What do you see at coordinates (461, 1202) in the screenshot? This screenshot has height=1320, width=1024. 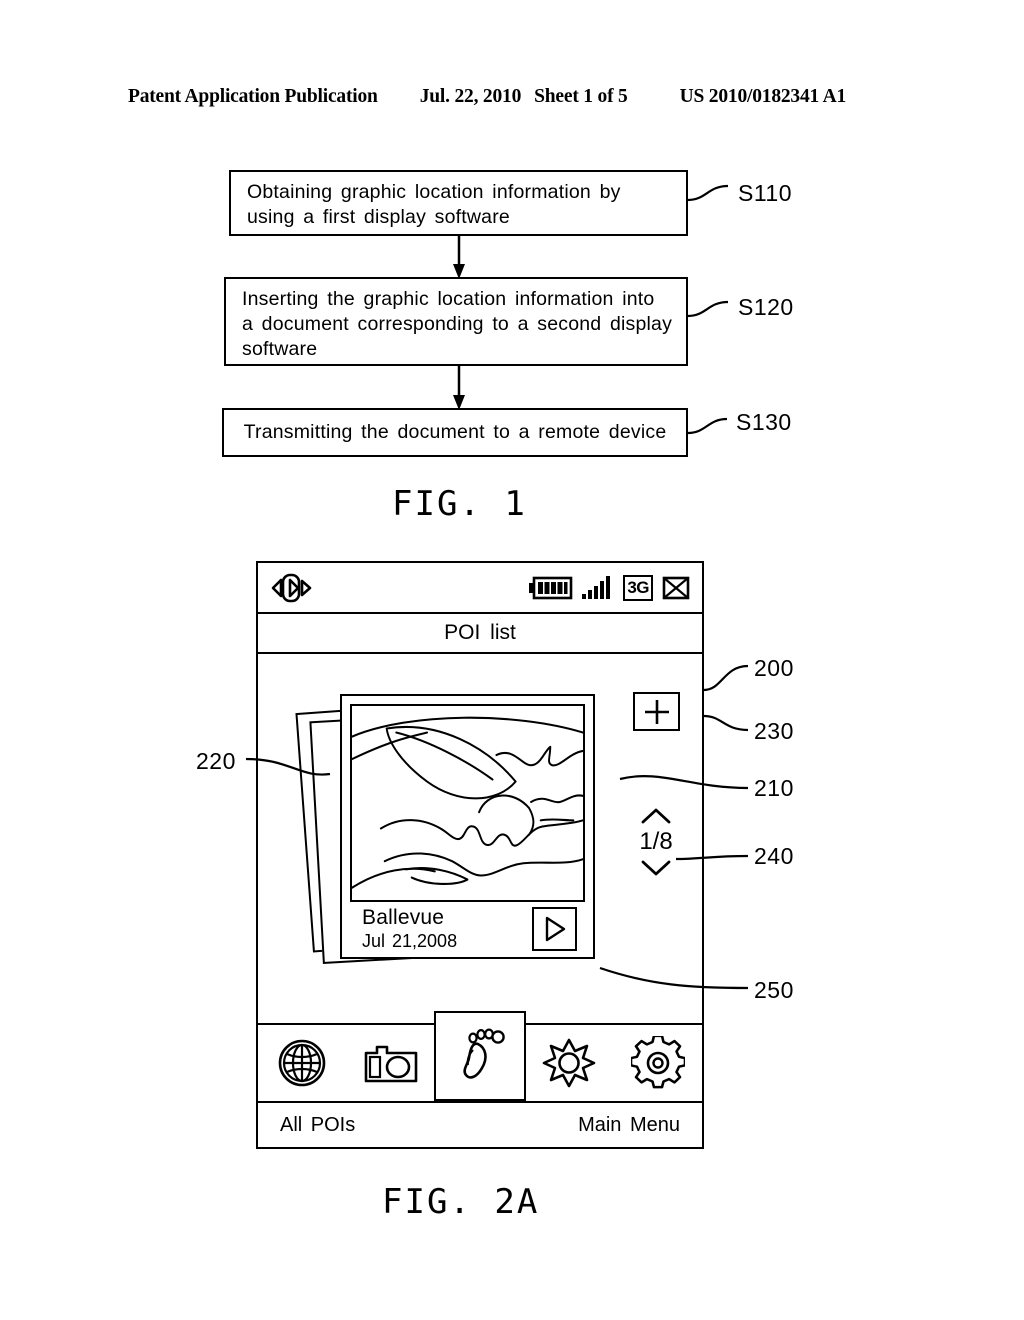 I see `figure2a-caption: FIG. 2A` at bounding box center [461, 1202].